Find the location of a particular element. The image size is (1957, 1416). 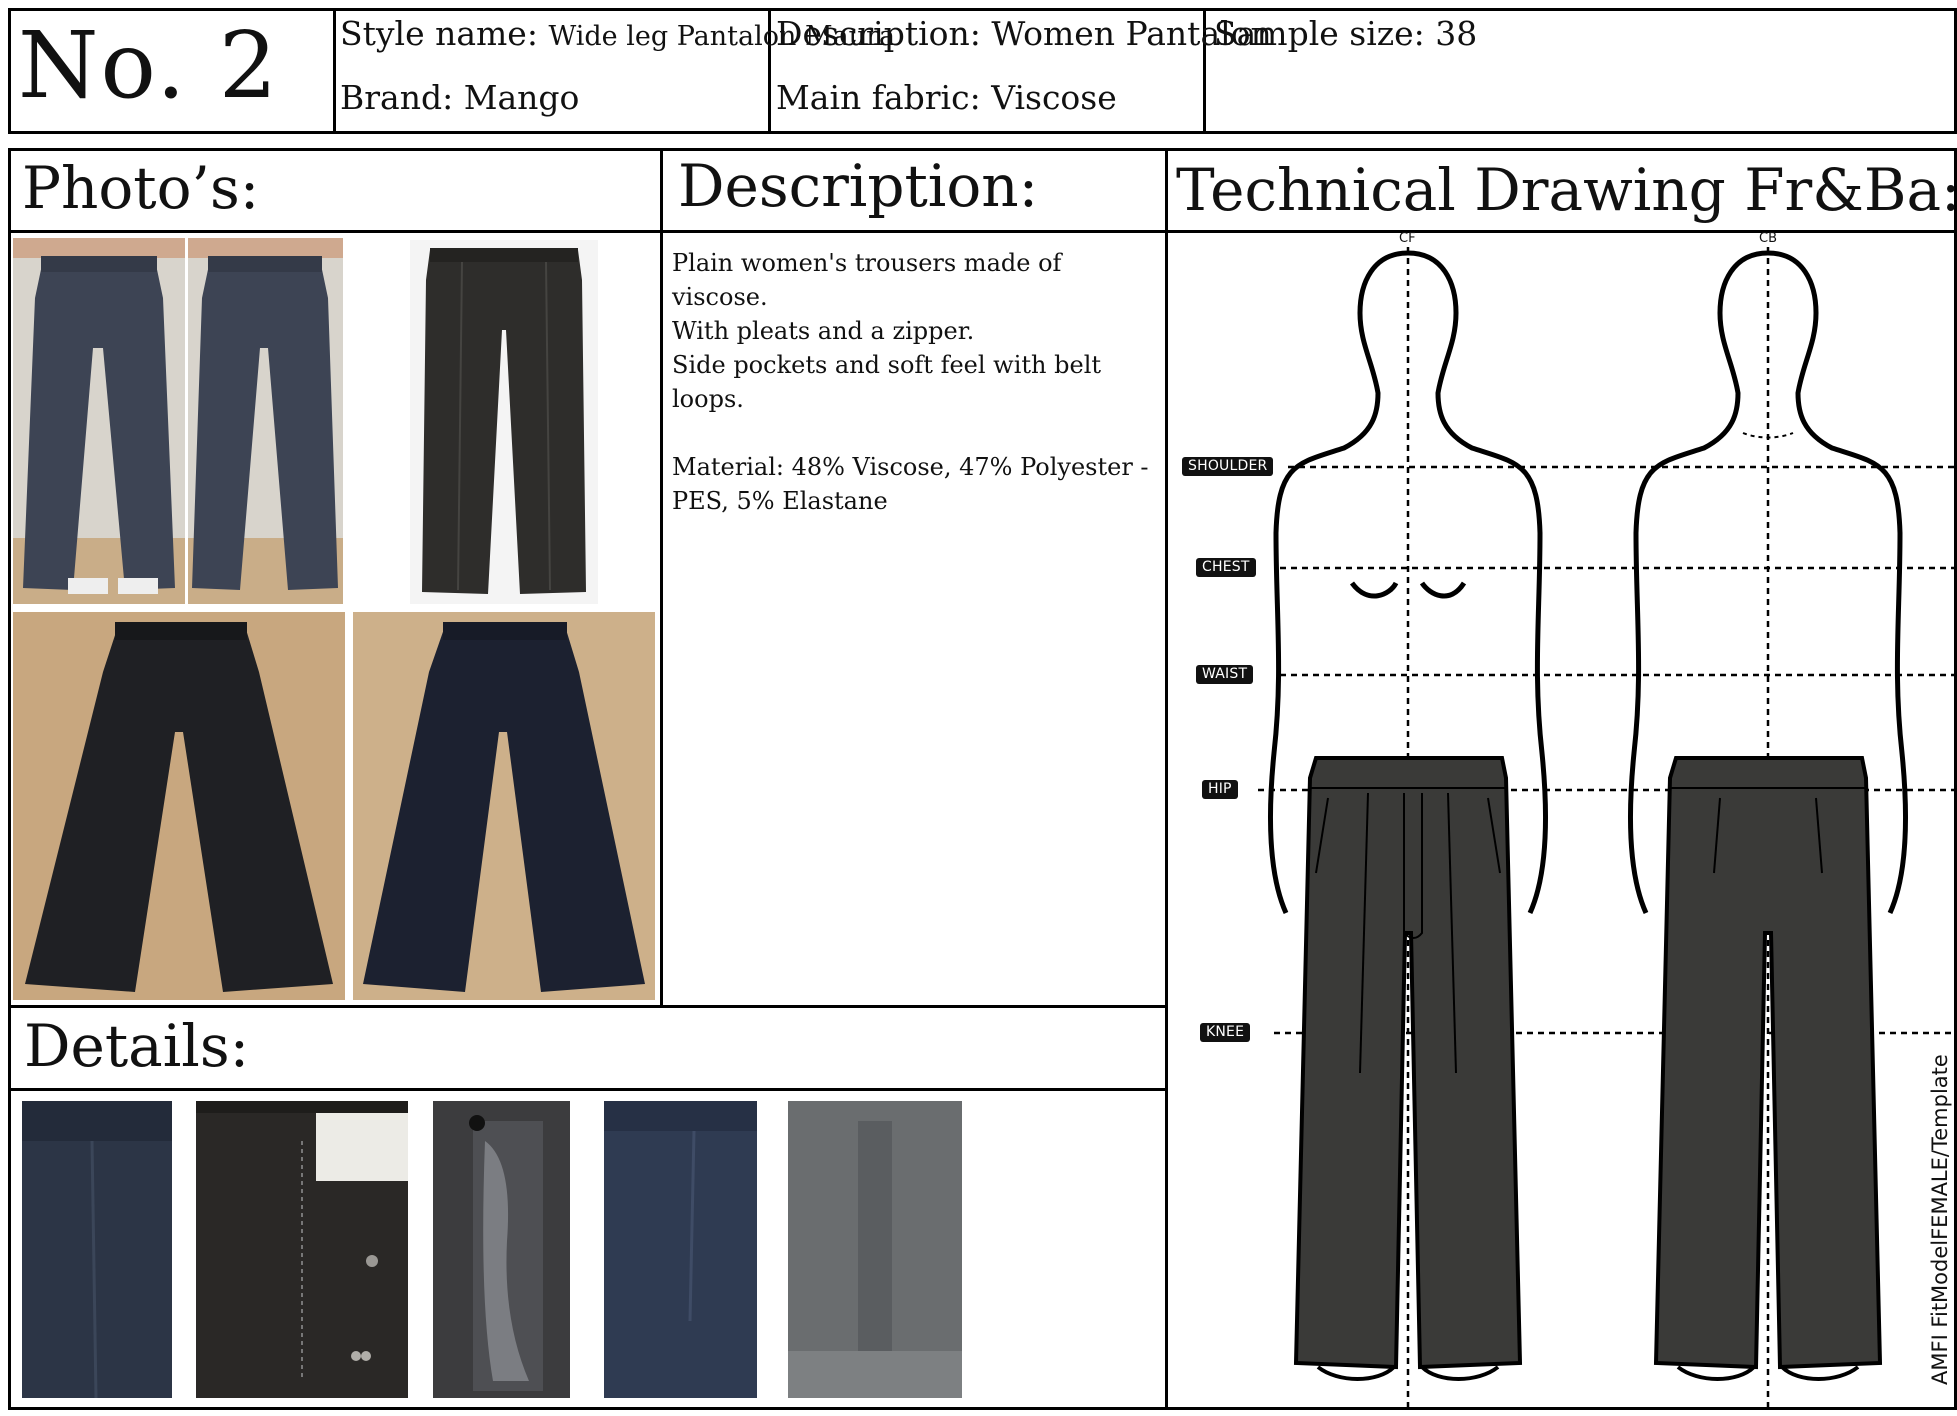

center-front-label: CF is located at coordinates (1407, 238).